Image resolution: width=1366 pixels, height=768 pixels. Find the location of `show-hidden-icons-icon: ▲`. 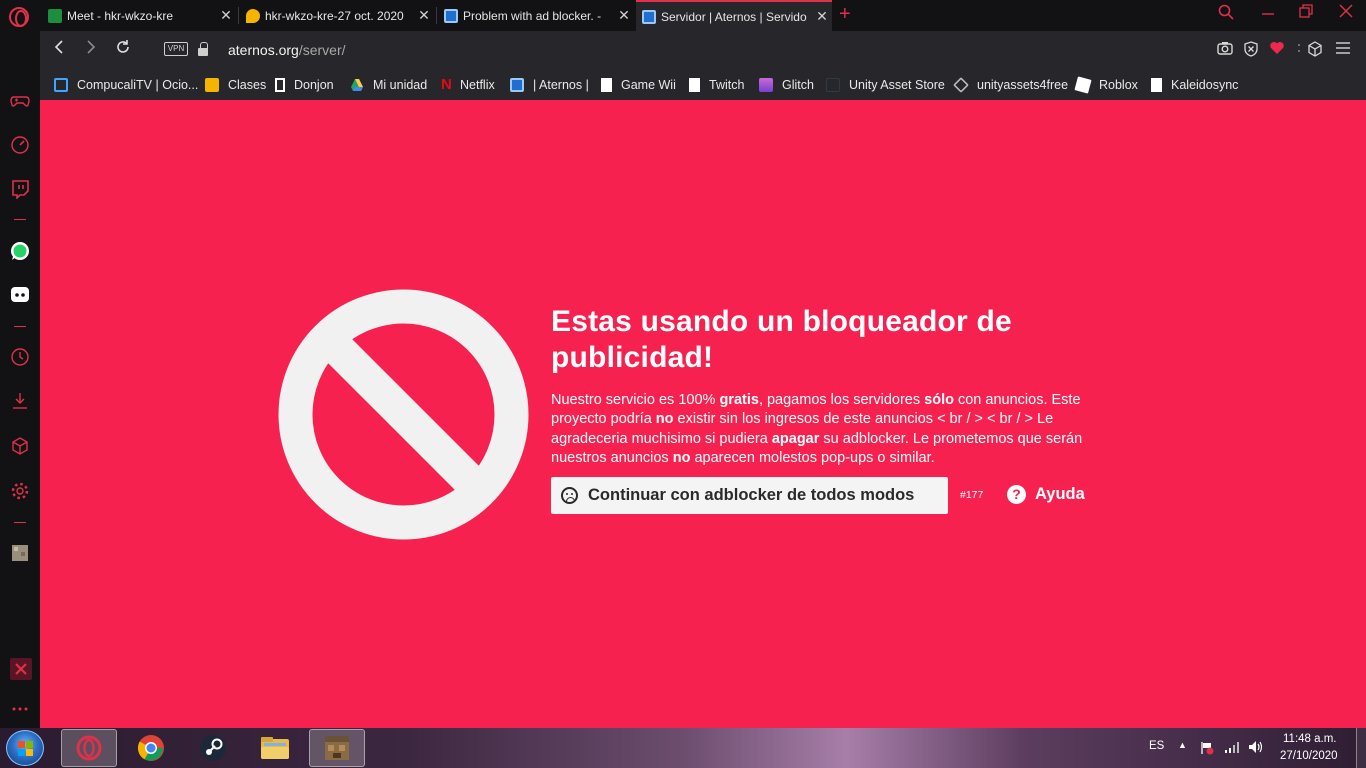

show-hidden-icons-icon: ▲ is located at coordinates (1182, 745).